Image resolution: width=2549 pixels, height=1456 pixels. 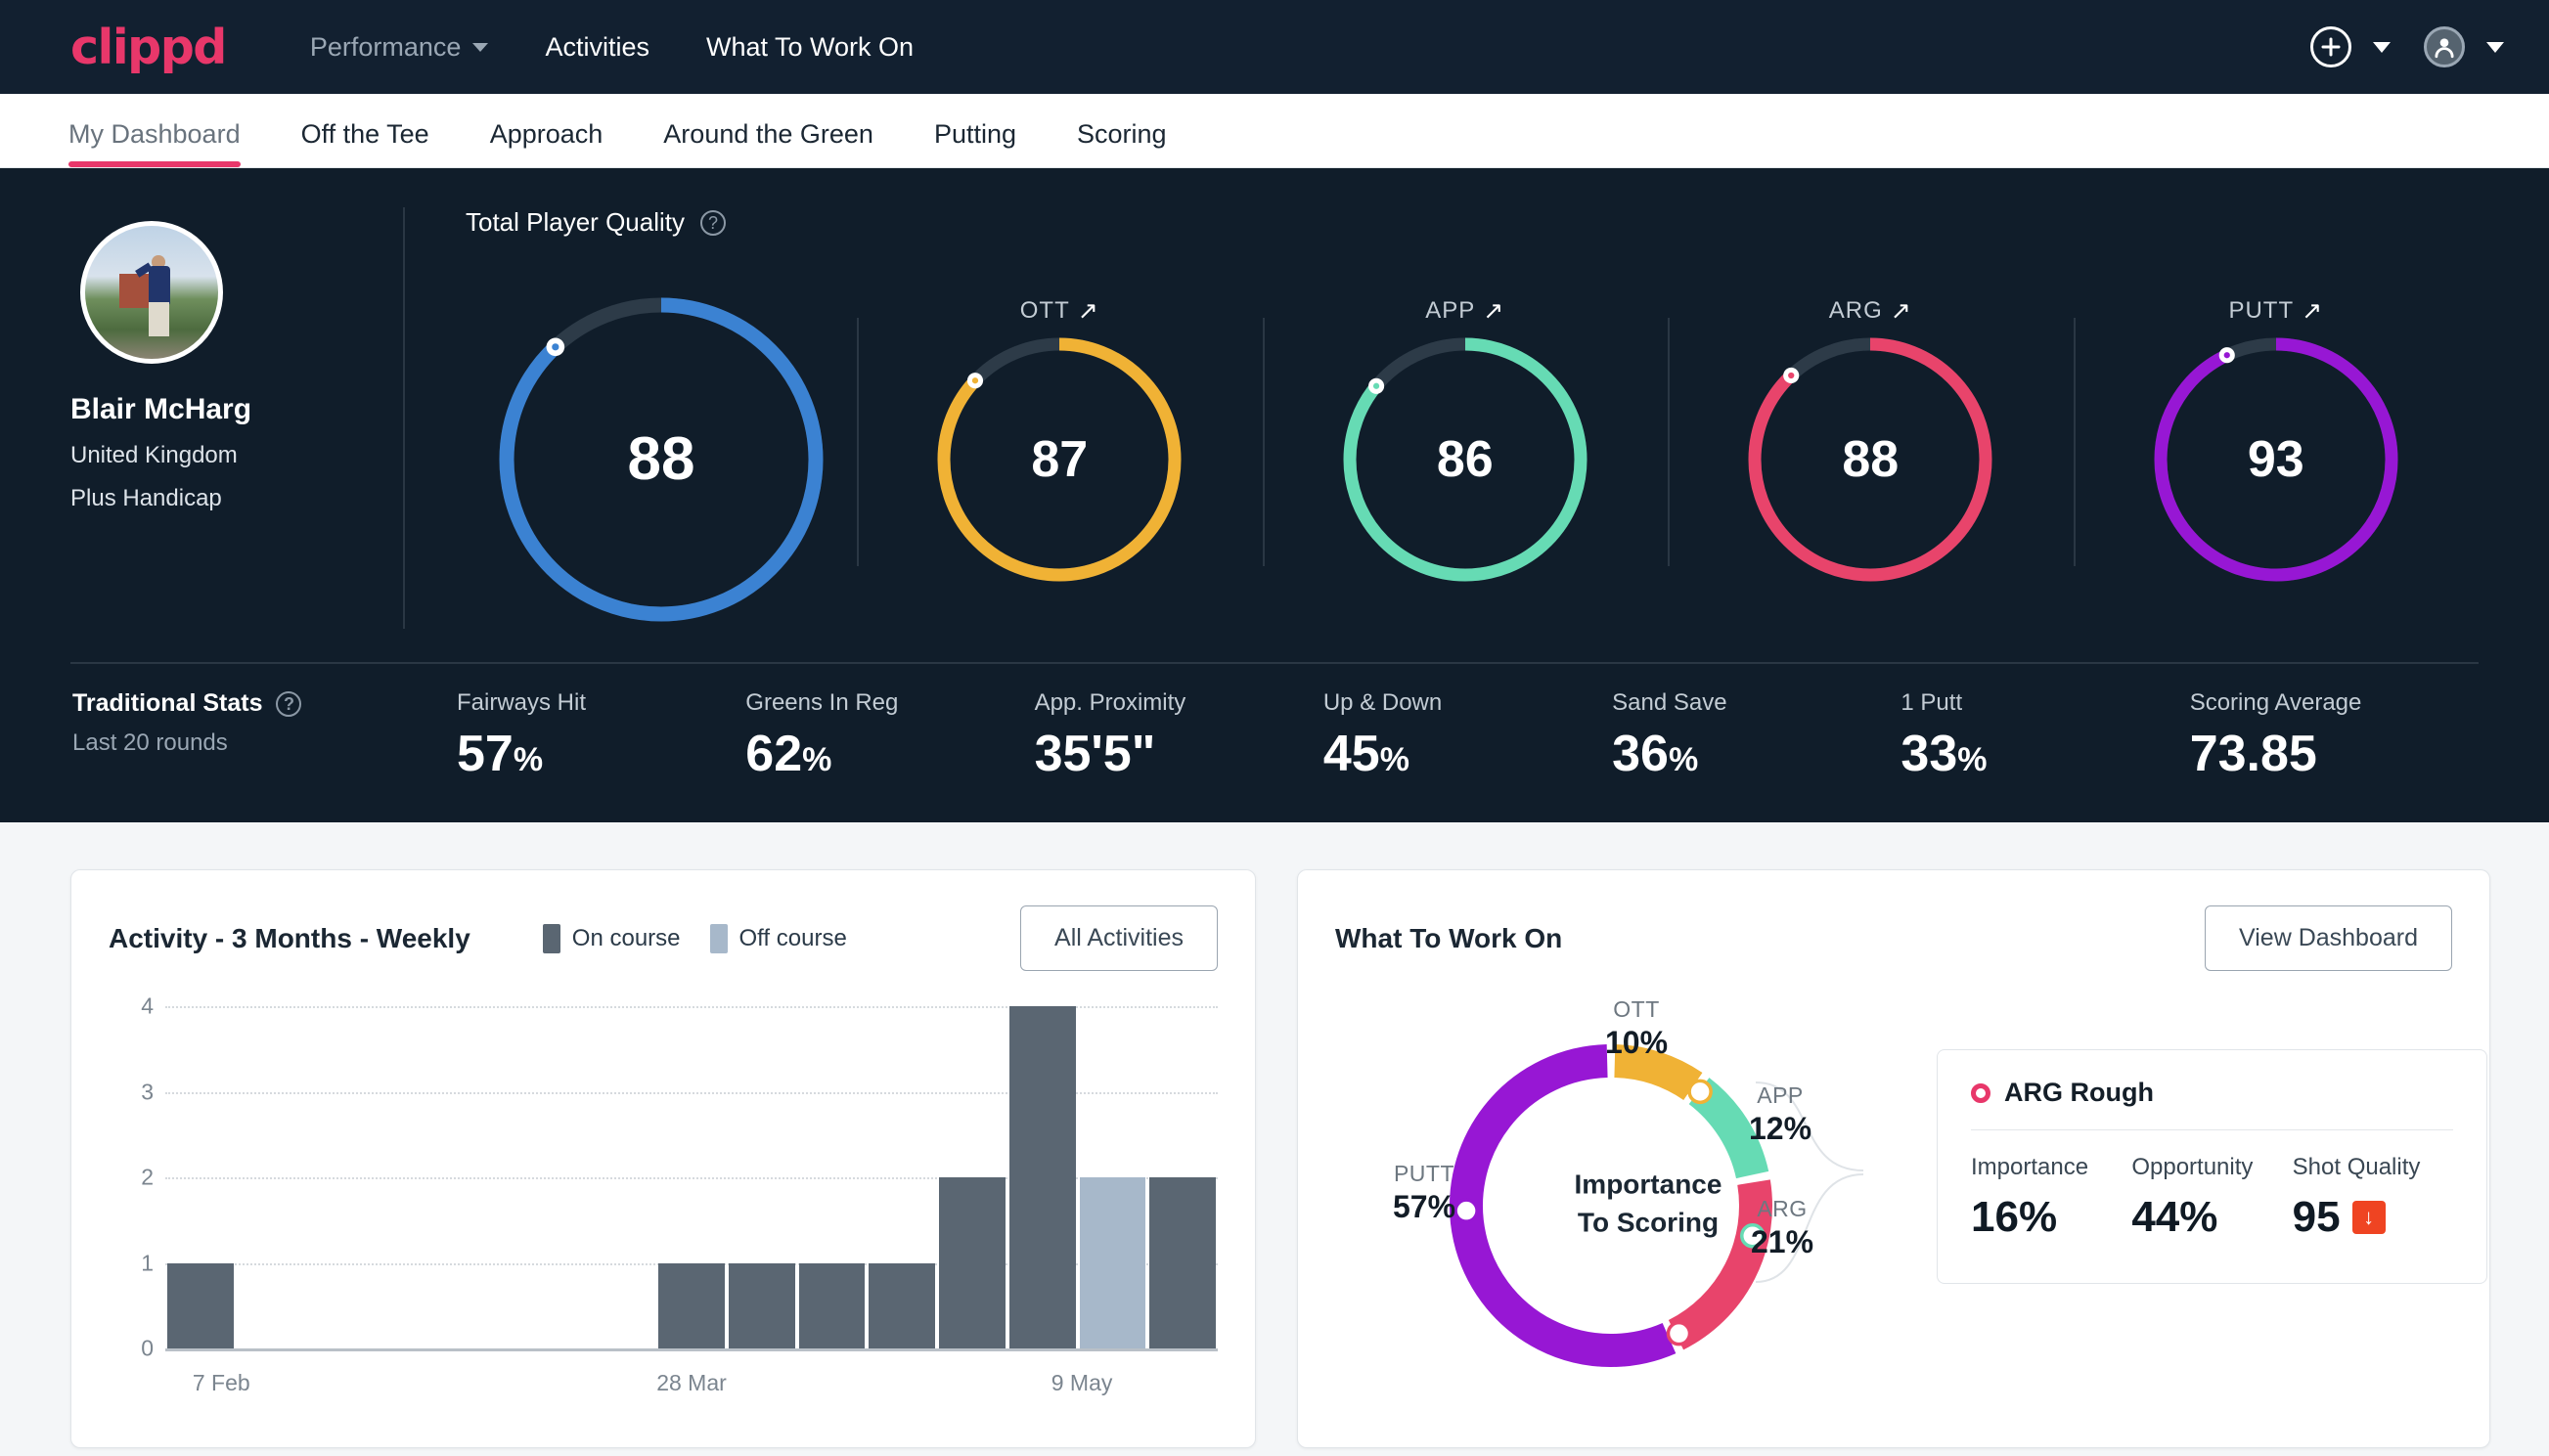 I want to click on add-menu-group, so click(x=2351, y=46).